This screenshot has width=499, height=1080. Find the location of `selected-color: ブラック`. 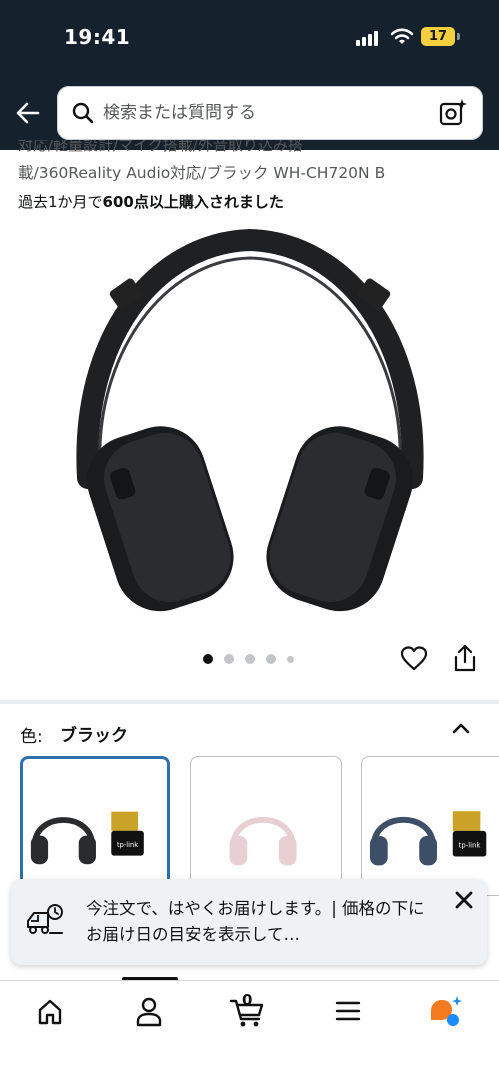

selected-color: ブラック is located at coordinates (94, 736).